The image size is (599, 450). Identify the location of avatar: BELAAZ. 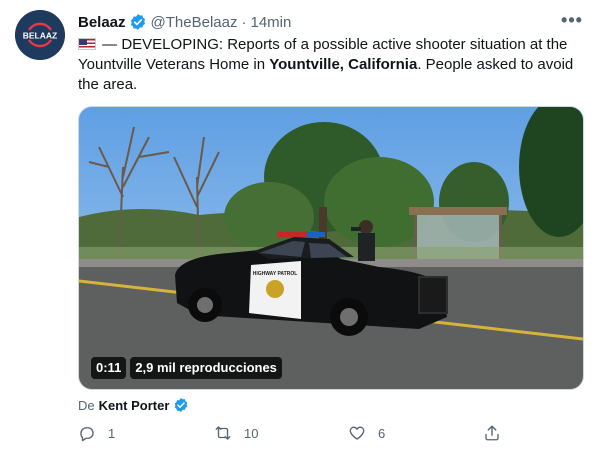
(40, 35).